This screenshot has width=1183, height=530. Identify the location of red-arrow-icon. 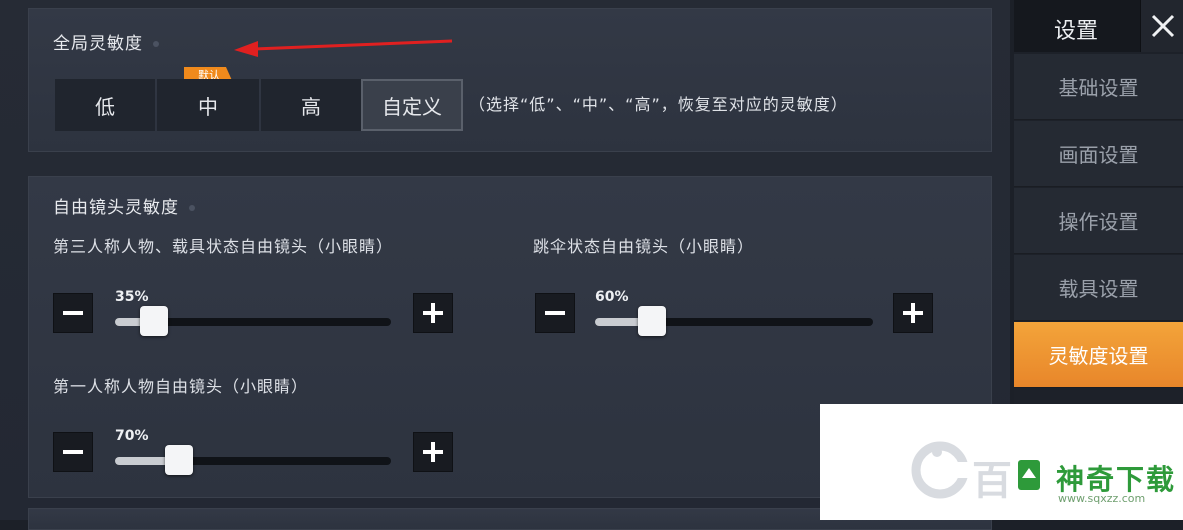
(343, 48).